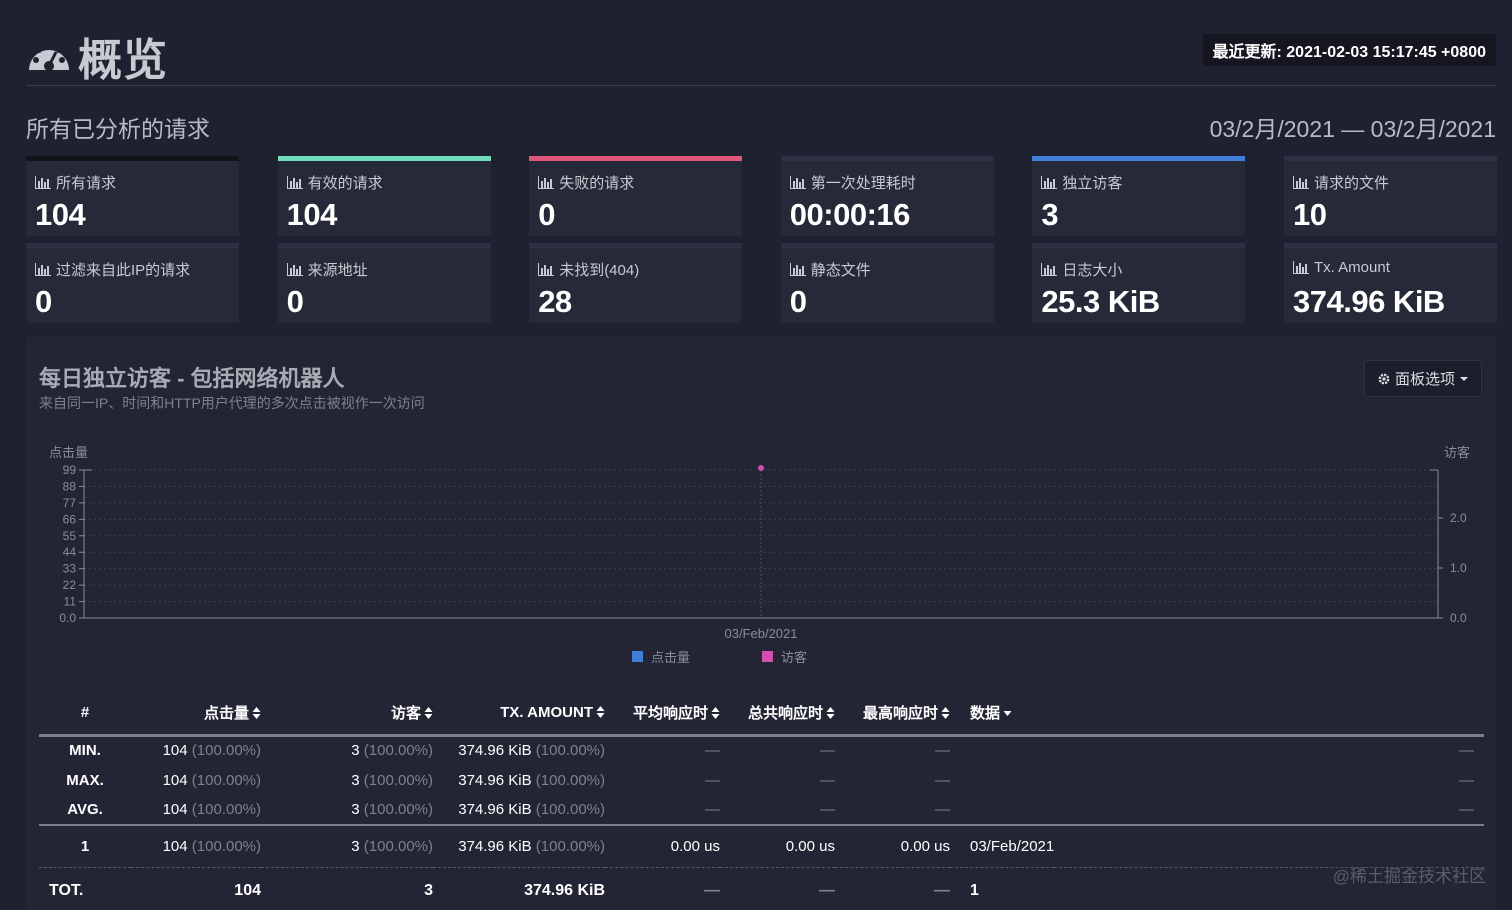 The height and width of the screenshot is (910, 1512). I want to click on metric-label: 有效的请求, so click(334, 182).